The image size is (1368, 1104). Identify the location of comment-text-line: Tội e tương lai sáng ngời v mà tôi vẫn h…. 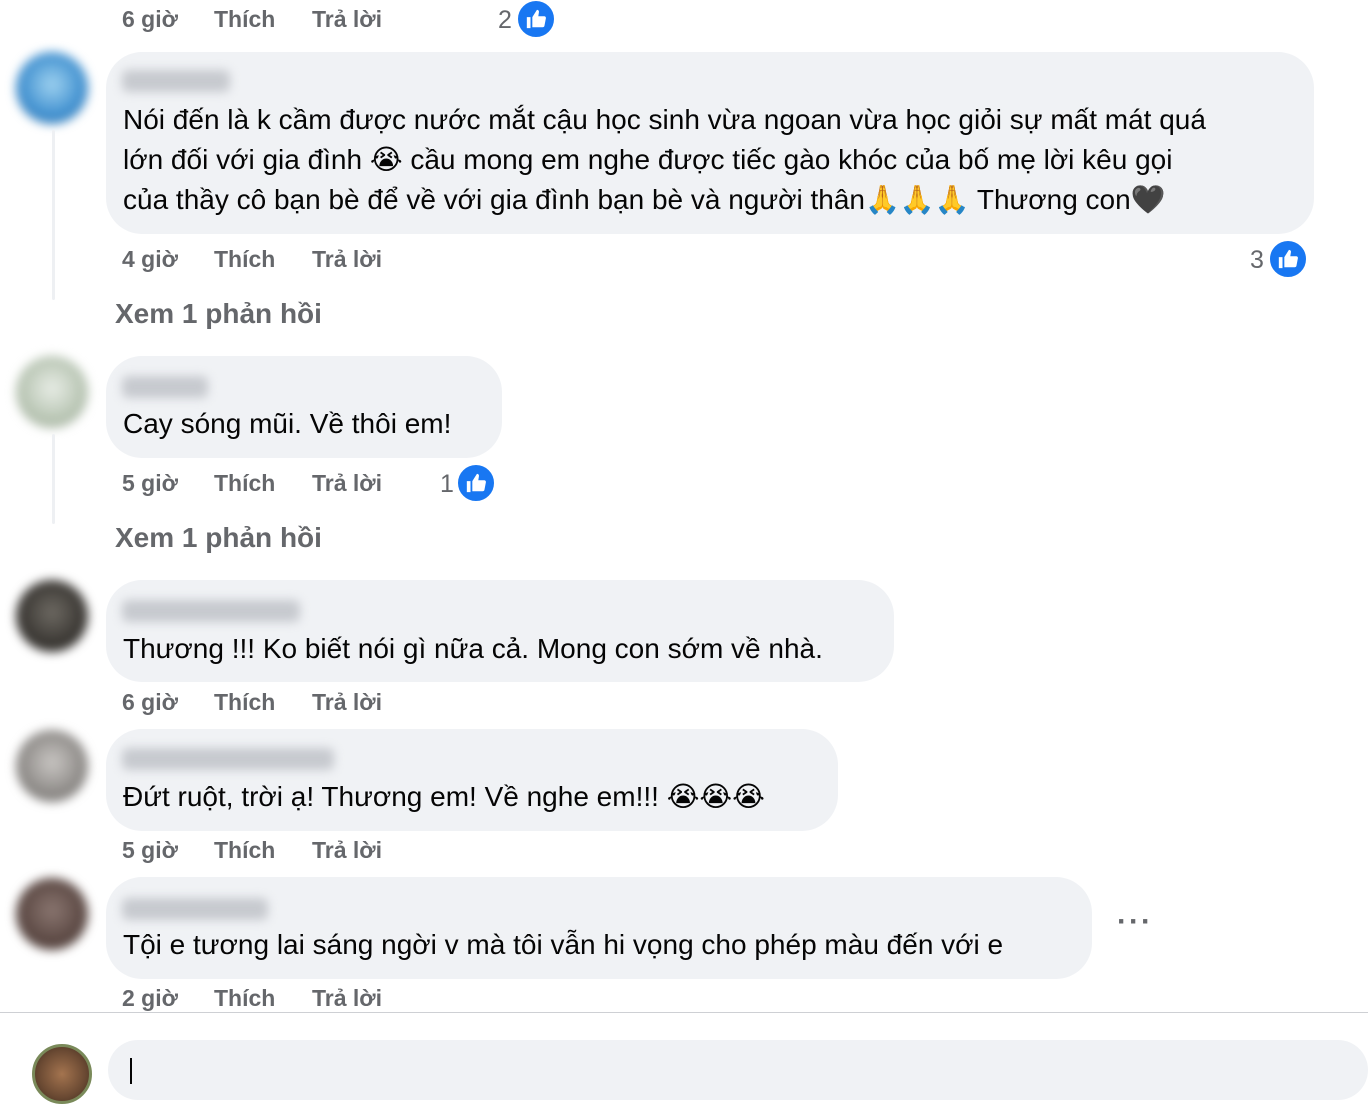
(563, 944).